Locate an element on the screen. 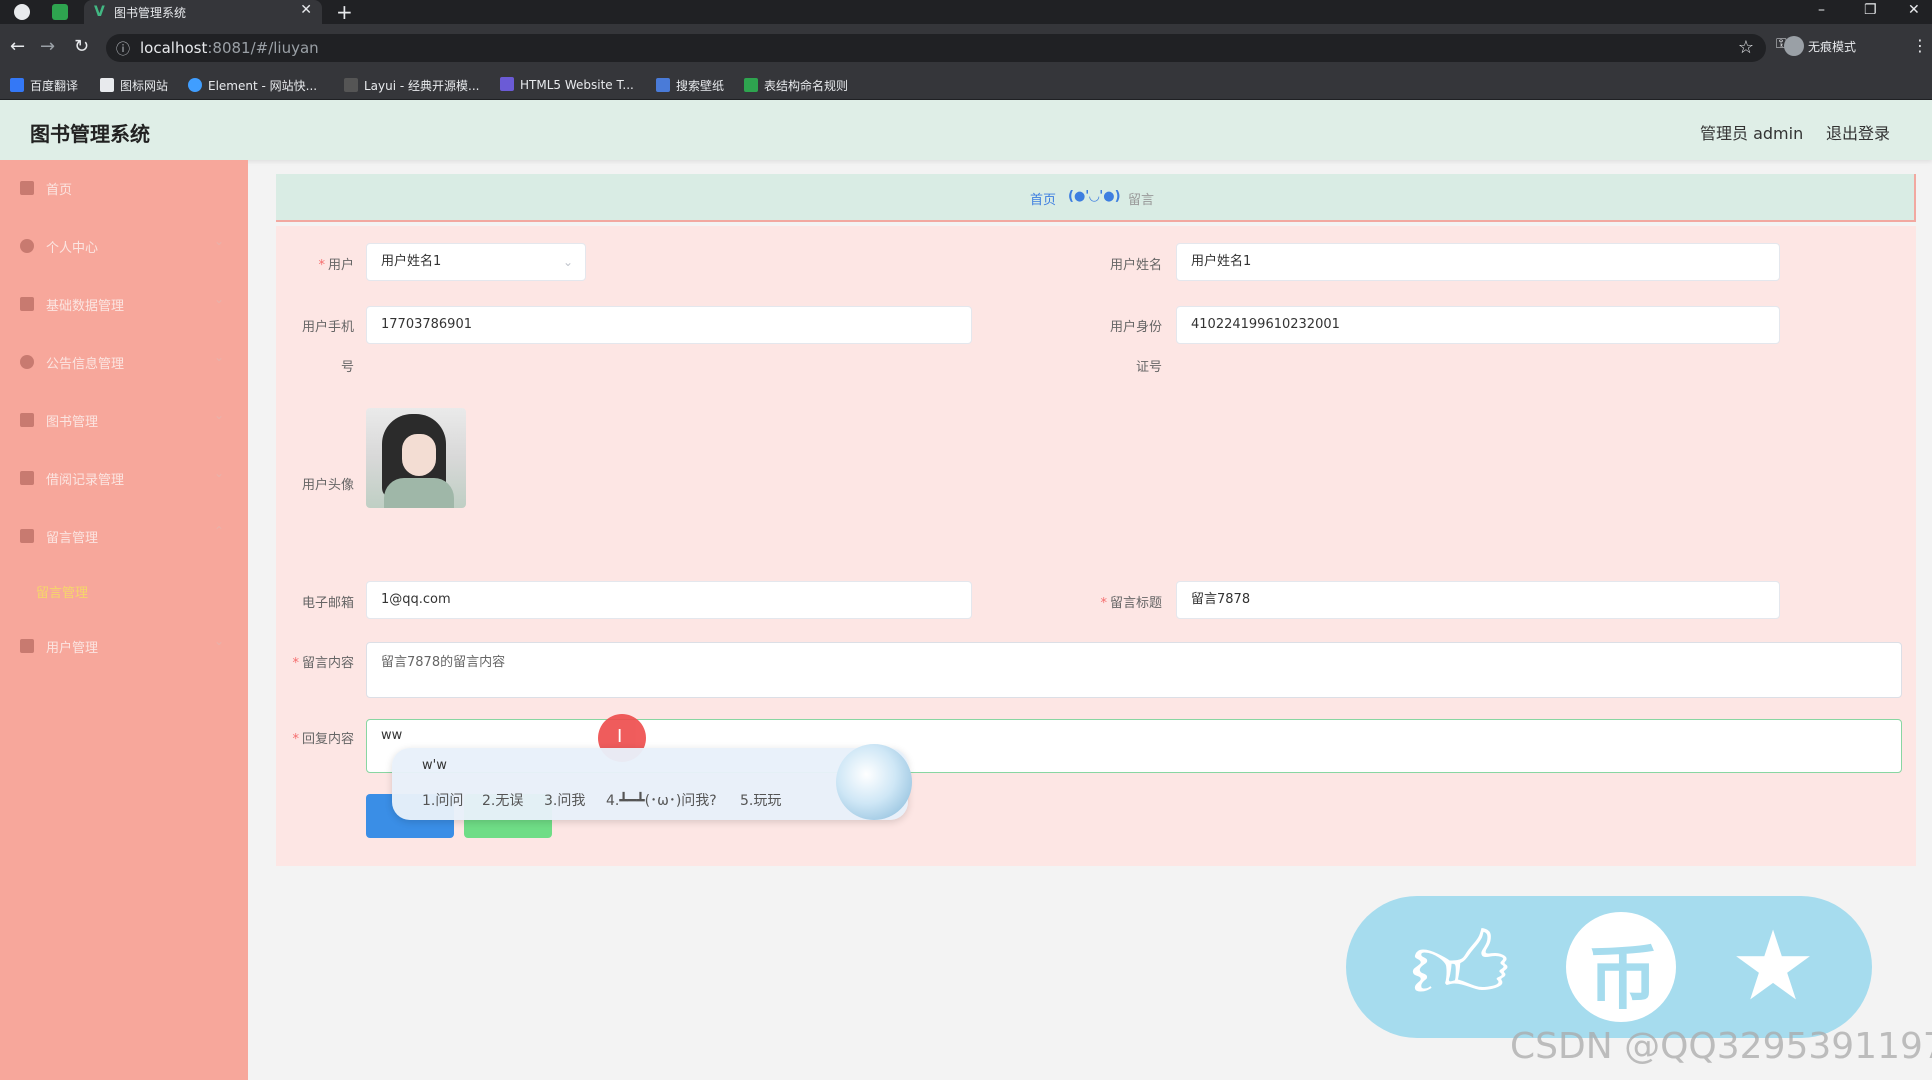 The height and width of the screenshot is (1080, 1932). avatar-label: 用户头像 is located at coordinates (327, 485).